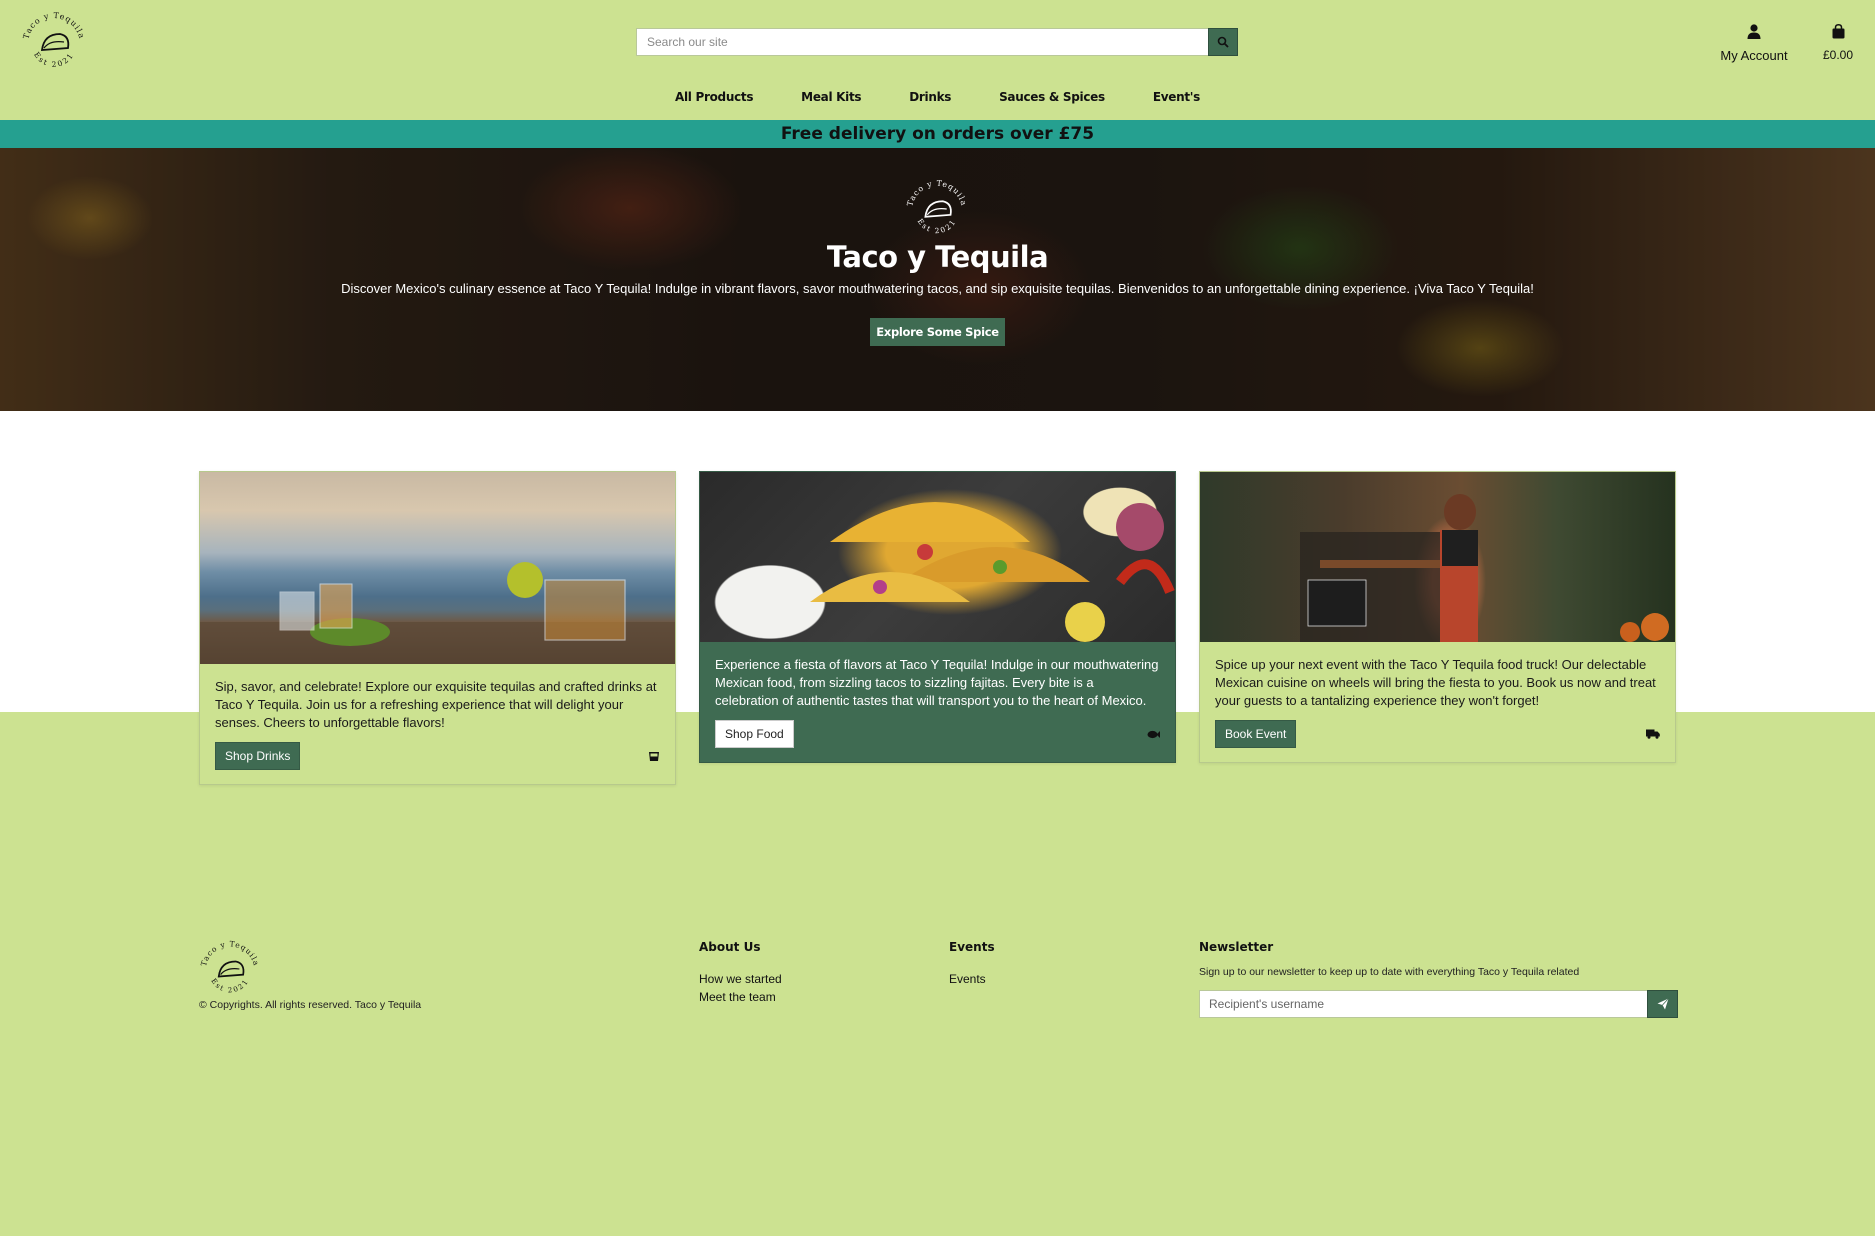 This screenshot has width=1875, height=1236. I want to click on food-truck-image, so click(1437, 557).